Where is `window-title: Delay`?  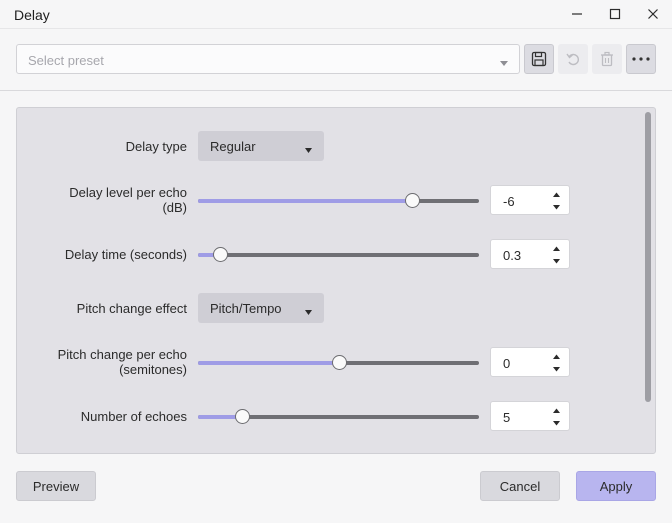
window-title: Delay is located at coordinates (32, 15).